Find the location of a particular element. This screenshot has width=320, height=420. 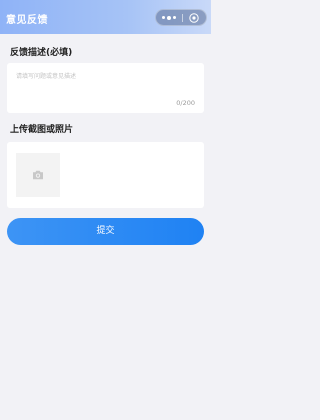

capsule-divider is located at coordinates (182, 18).